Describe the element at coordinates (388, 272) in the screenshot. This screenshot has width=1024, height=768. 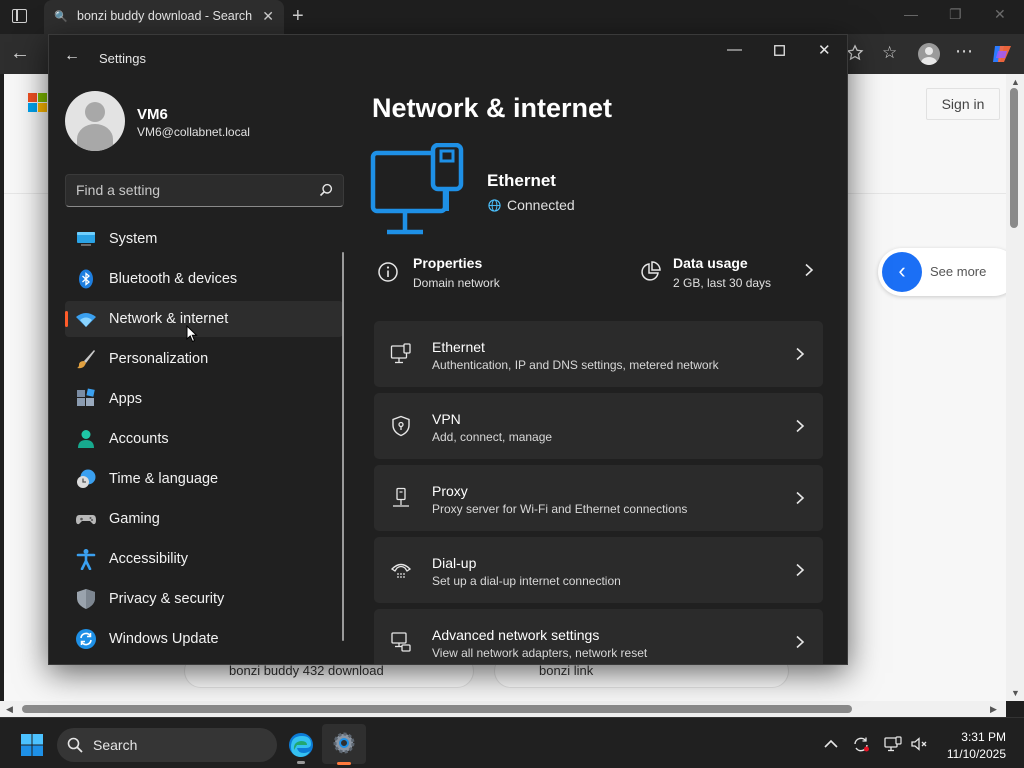
I see `info-icon` at that location.